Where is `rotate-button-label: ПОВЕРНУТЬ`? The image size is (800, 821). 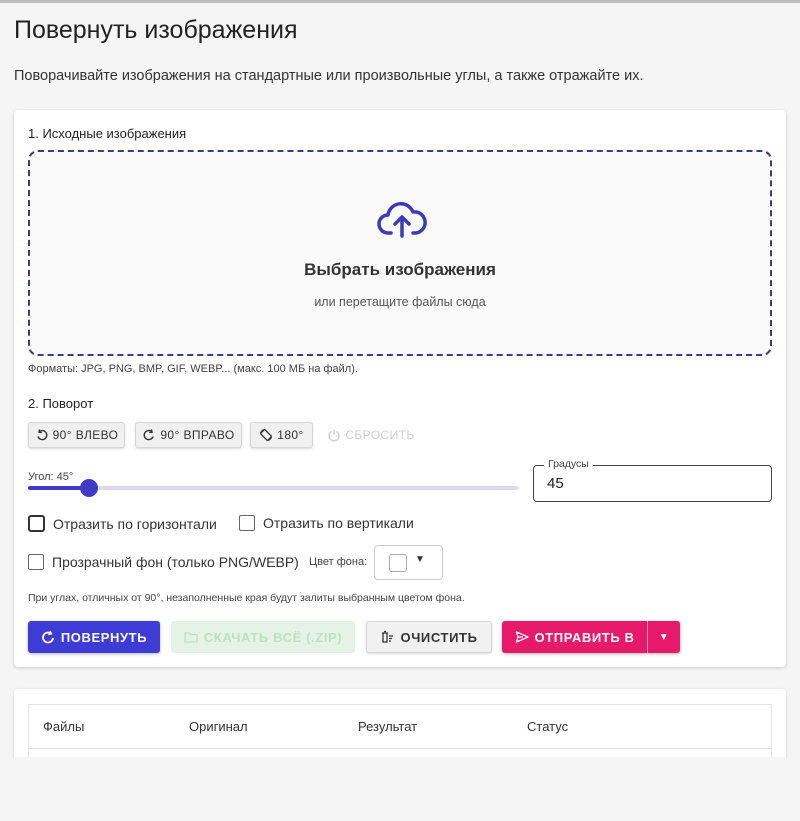
rotate-button-label: ПОВЕРНУТЬ is located at coordinates (104, 637).